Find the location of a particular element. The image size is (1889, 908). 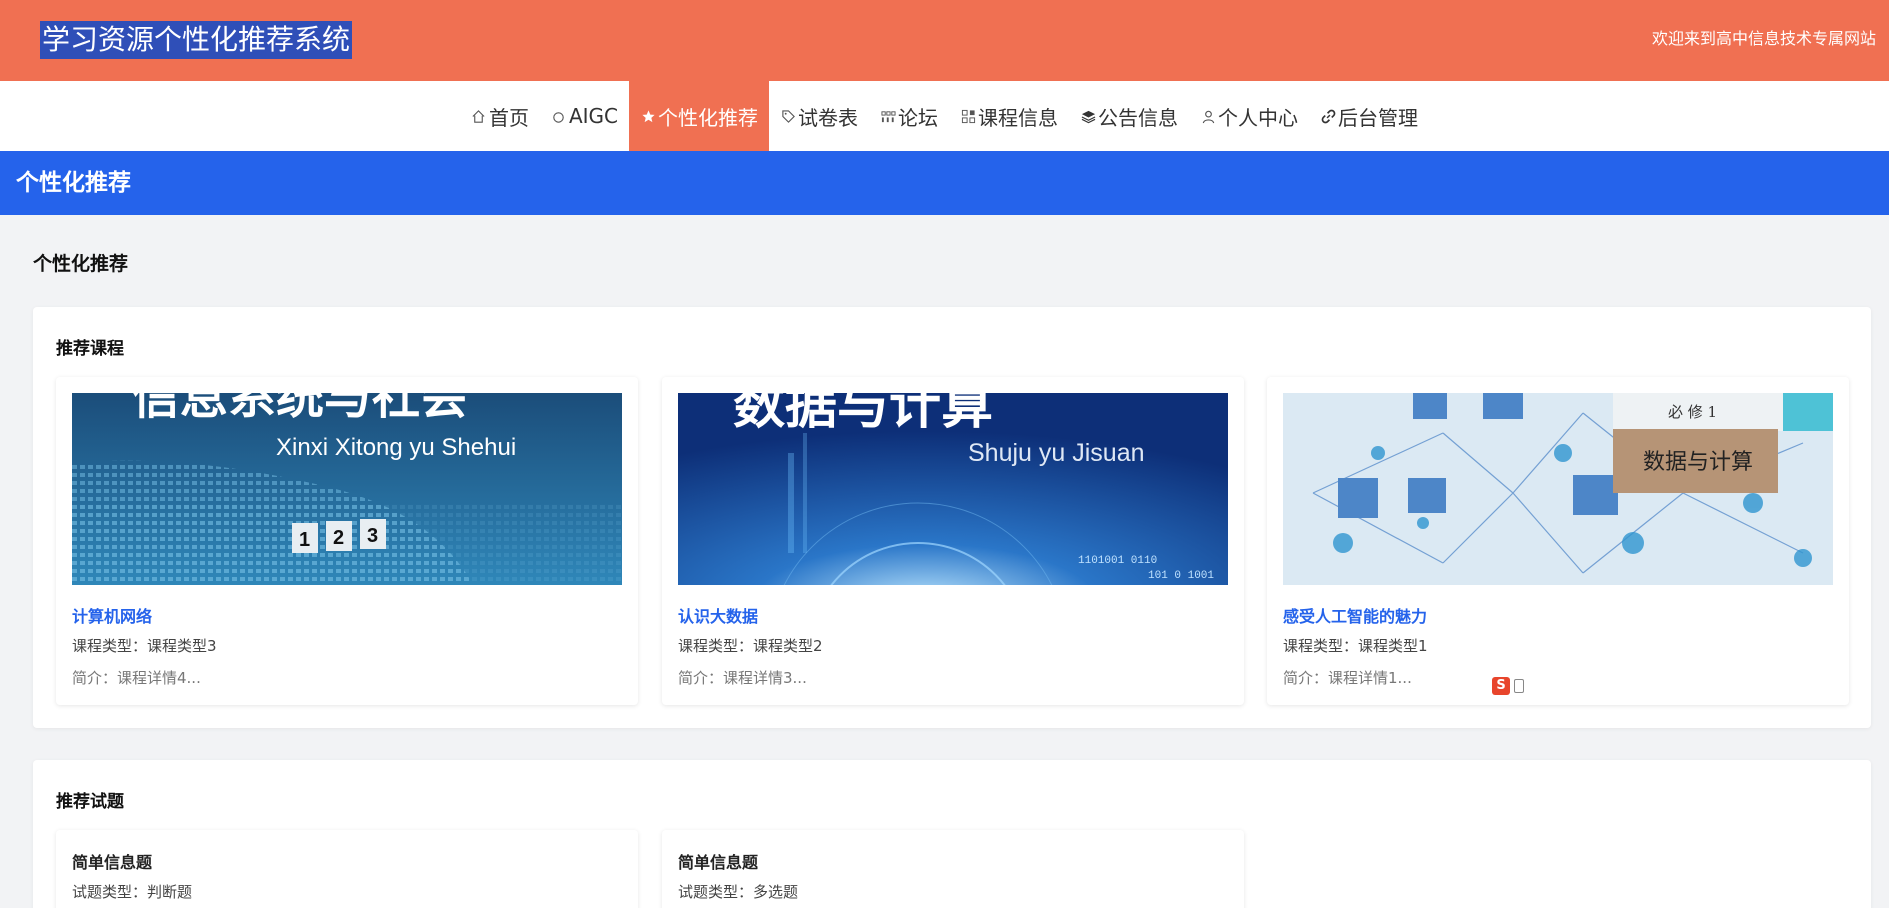

nav-item-profile: 个人中心 is located at coordinates (1249, 116).